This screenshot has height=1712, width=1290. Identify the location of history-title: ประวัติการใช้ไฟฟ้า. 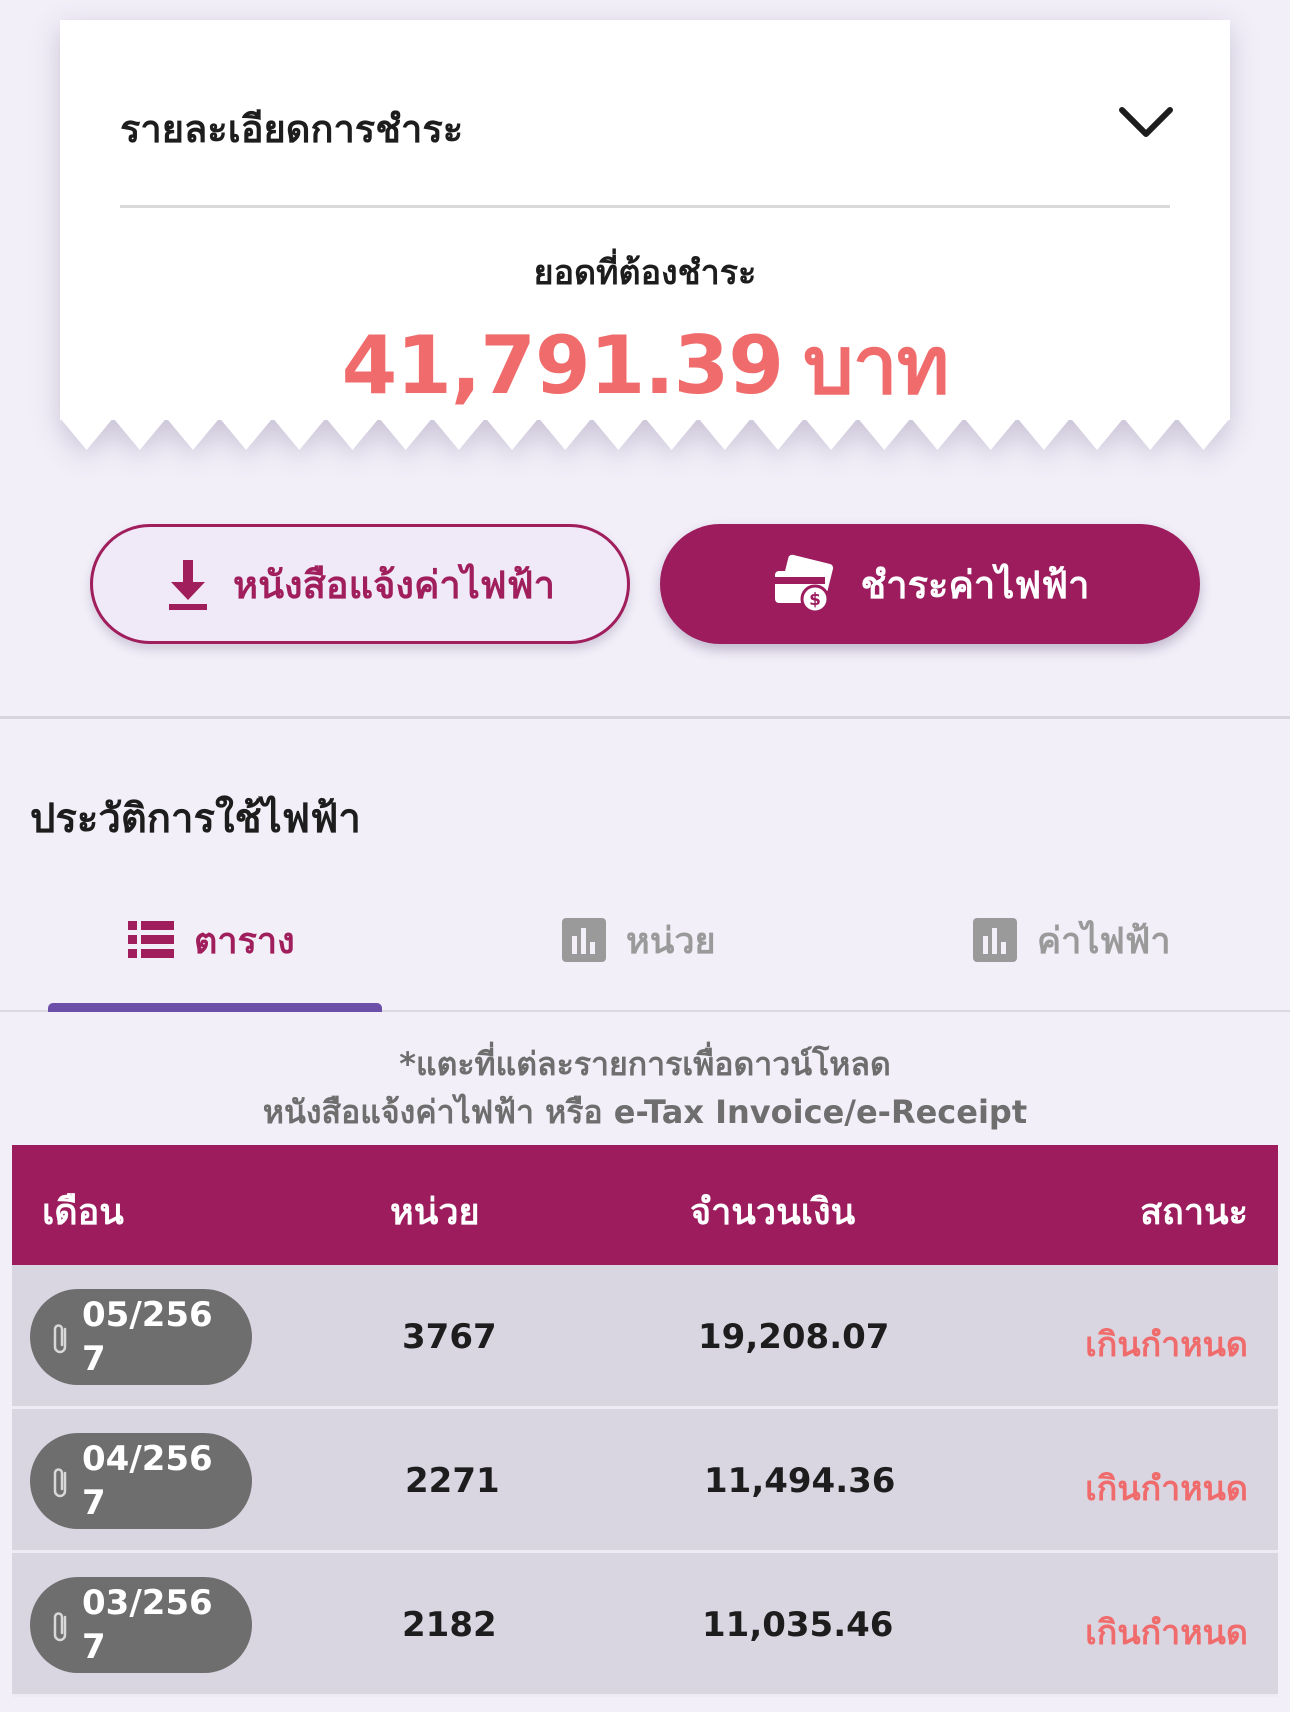
(195, 819).